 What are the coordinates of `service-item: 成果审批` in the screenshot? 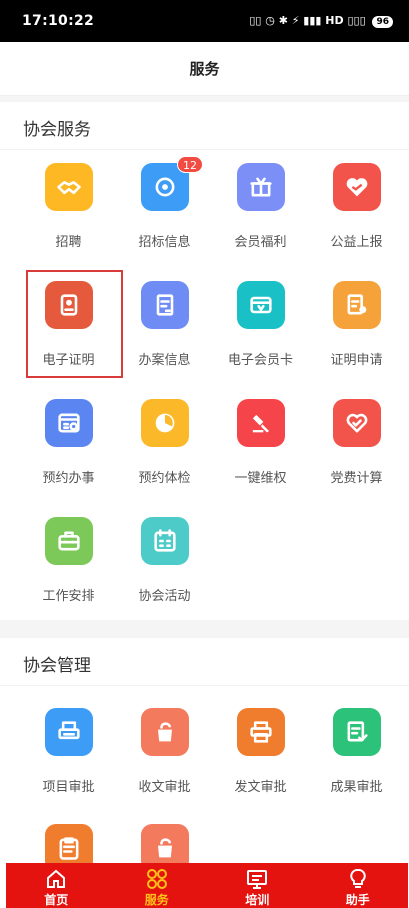 It's located at (356, 764).